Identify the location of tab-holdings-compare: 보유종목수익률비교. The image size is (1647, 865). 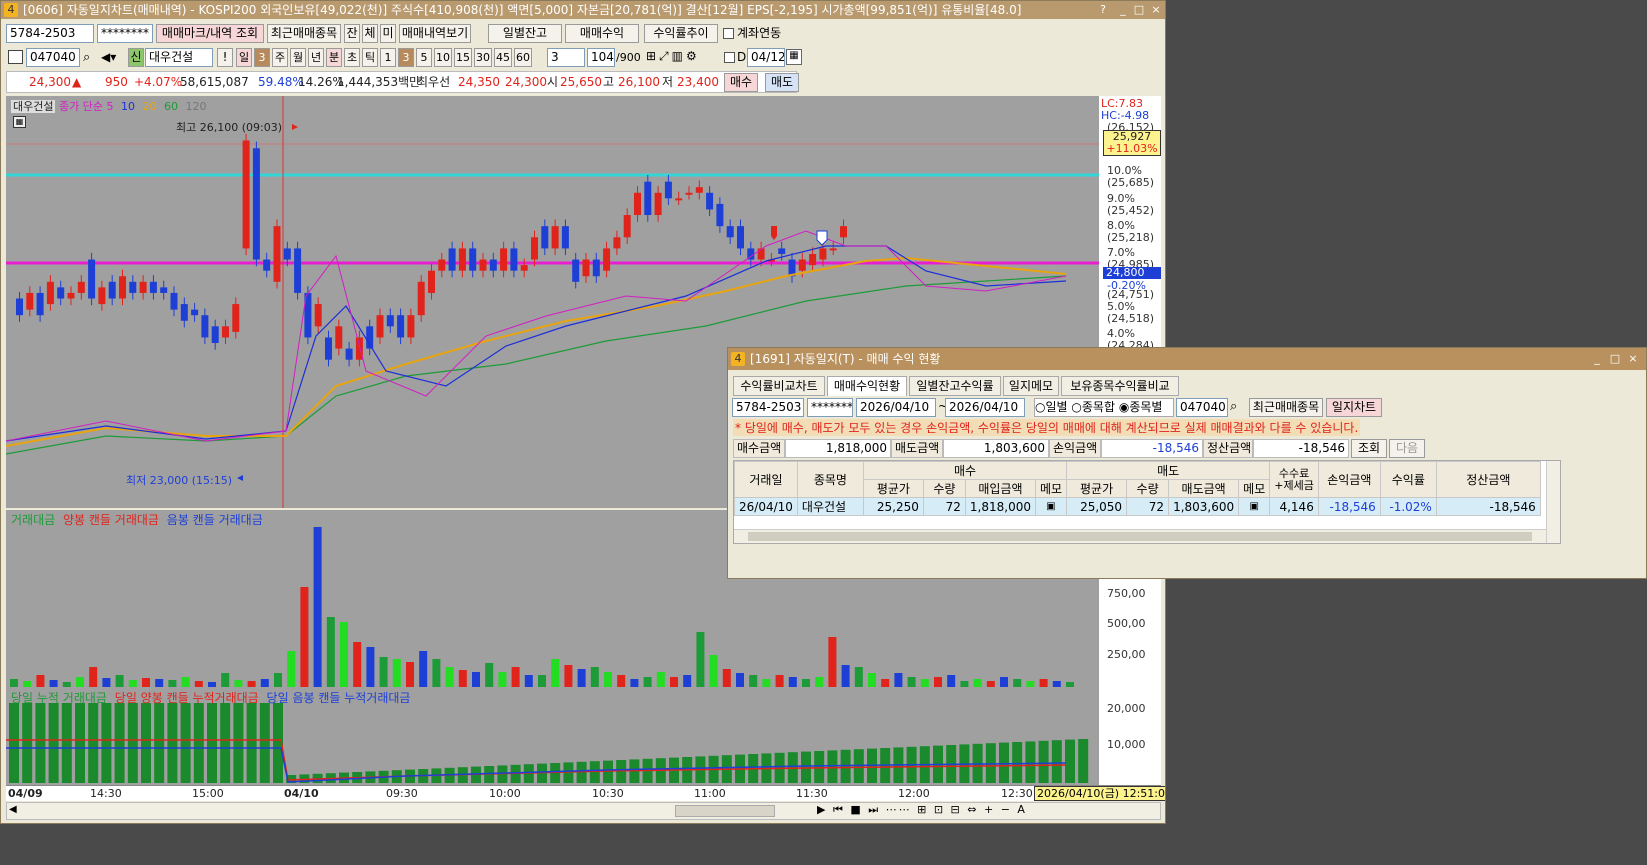
(1120, 386).